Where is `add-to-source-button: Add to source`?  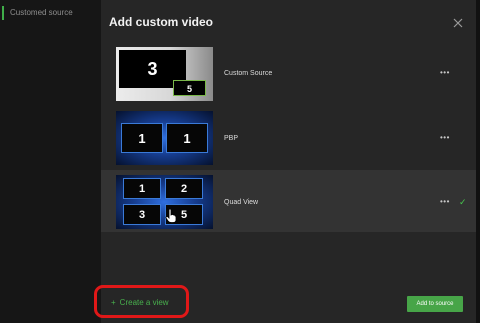
add-to-source-button: Add to source is located at coordinates (435, 304).